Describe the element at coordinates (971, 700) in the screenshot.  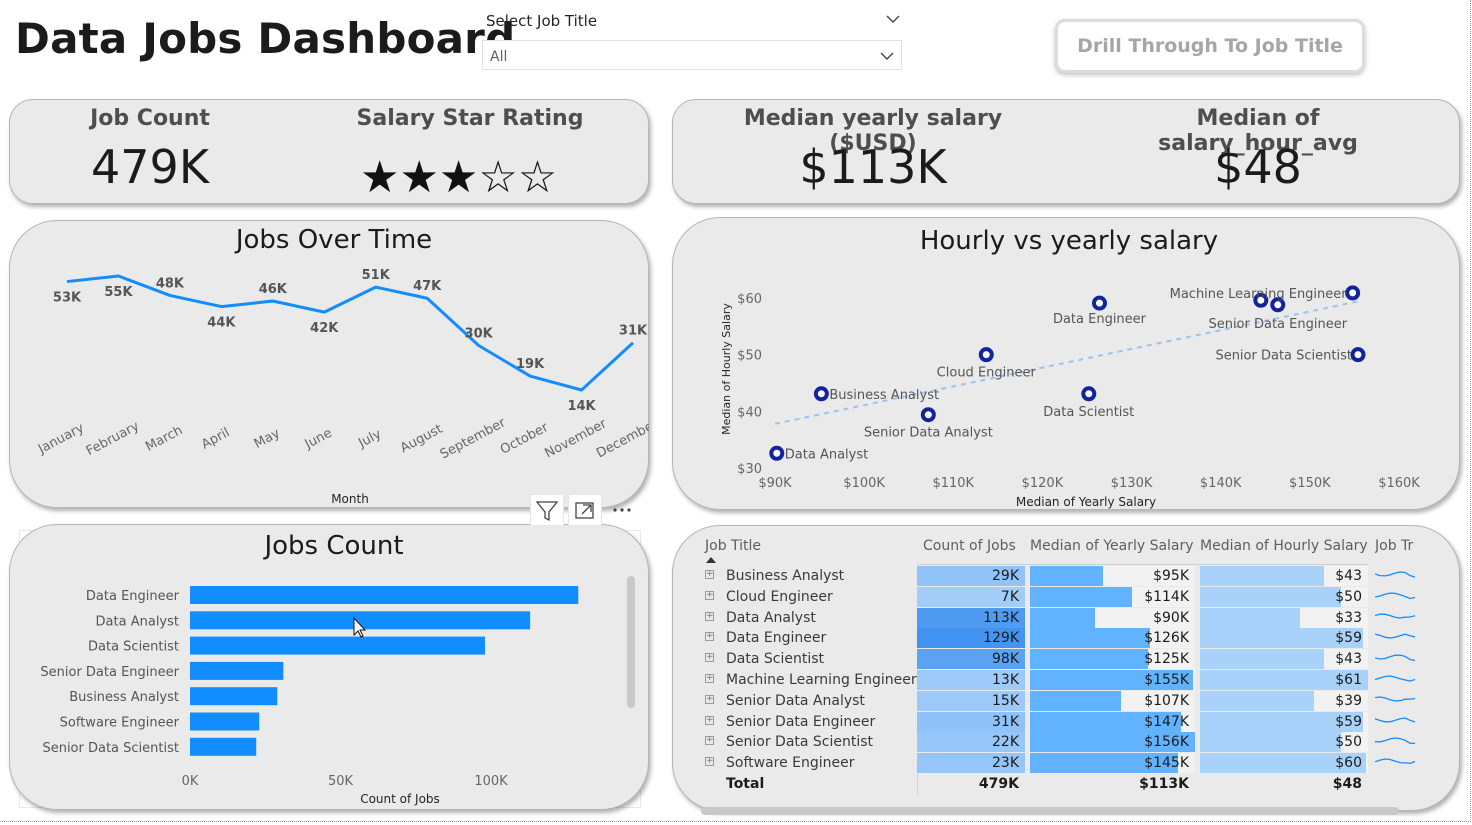
I see `row-count: 15K` at that location.